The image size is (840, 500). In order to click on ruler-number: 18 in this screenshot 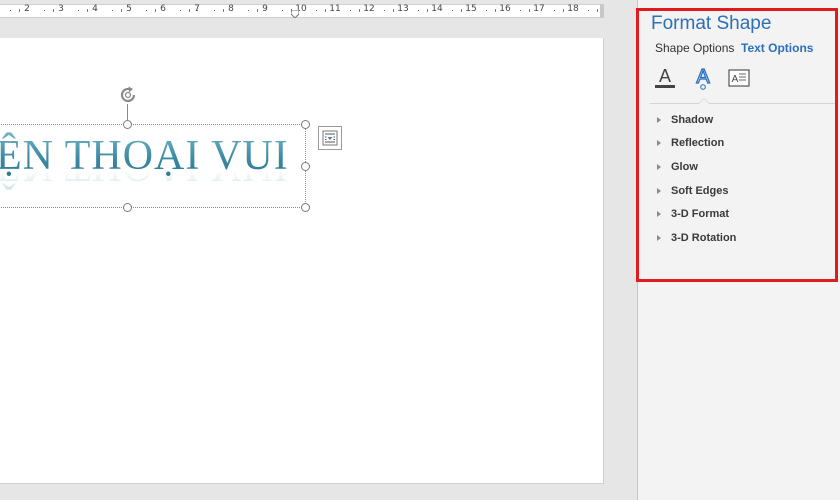, I will do `click(573, 9)`.